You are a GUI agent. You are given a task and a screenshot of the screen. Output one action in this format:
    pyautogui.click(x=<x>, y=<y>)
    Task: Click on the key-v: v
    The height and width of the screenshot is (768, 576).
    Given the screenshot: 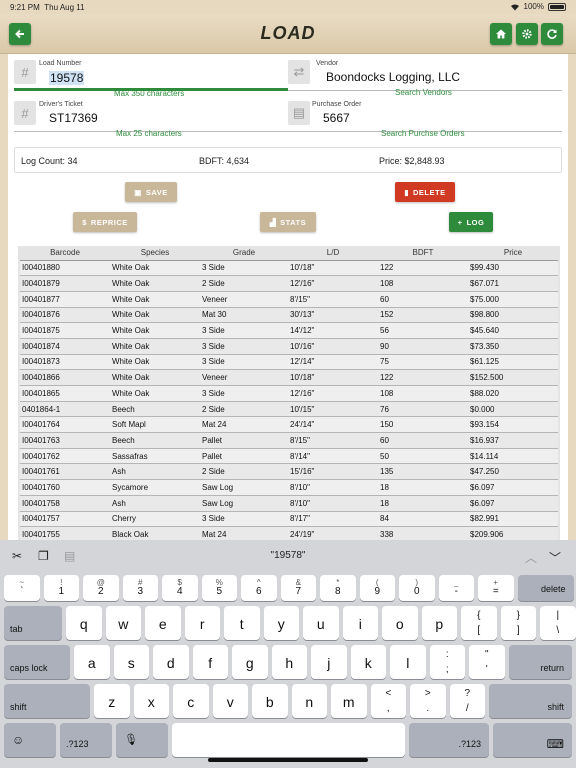 What is the action you would take?
    pyautogui.click(x=230, y=701)
    